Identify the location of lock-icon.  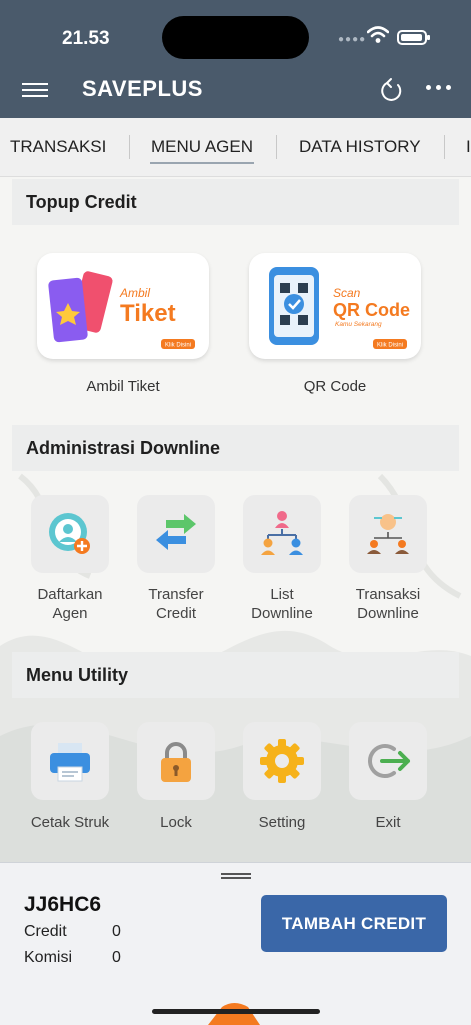
(176, 762).